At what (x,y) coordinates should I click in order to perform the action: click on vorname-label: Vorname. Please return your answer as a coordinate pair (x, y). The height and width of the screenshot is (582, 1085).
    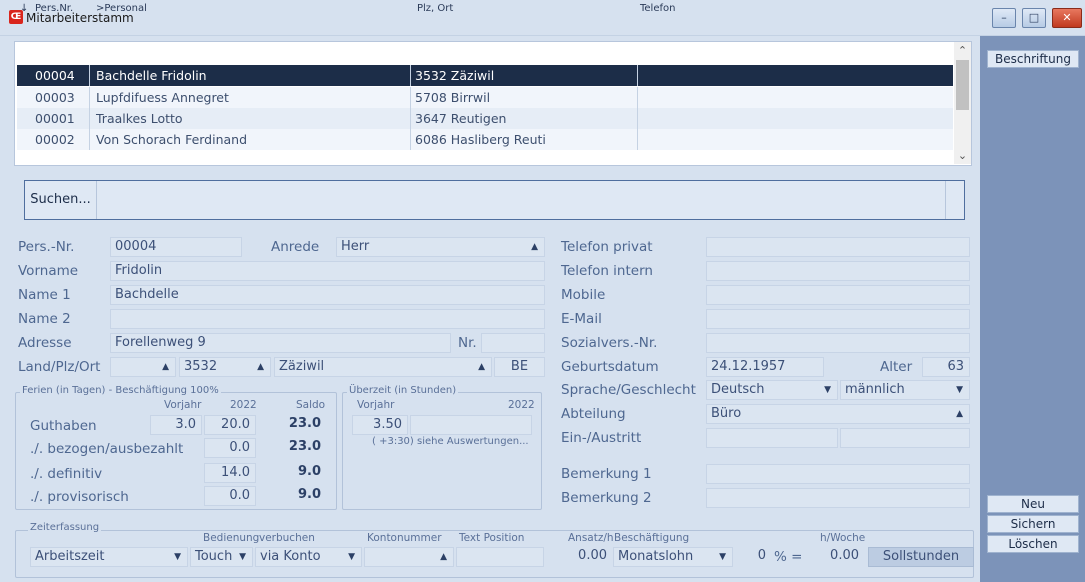
    Looking at the image, I should click on (48, 271).